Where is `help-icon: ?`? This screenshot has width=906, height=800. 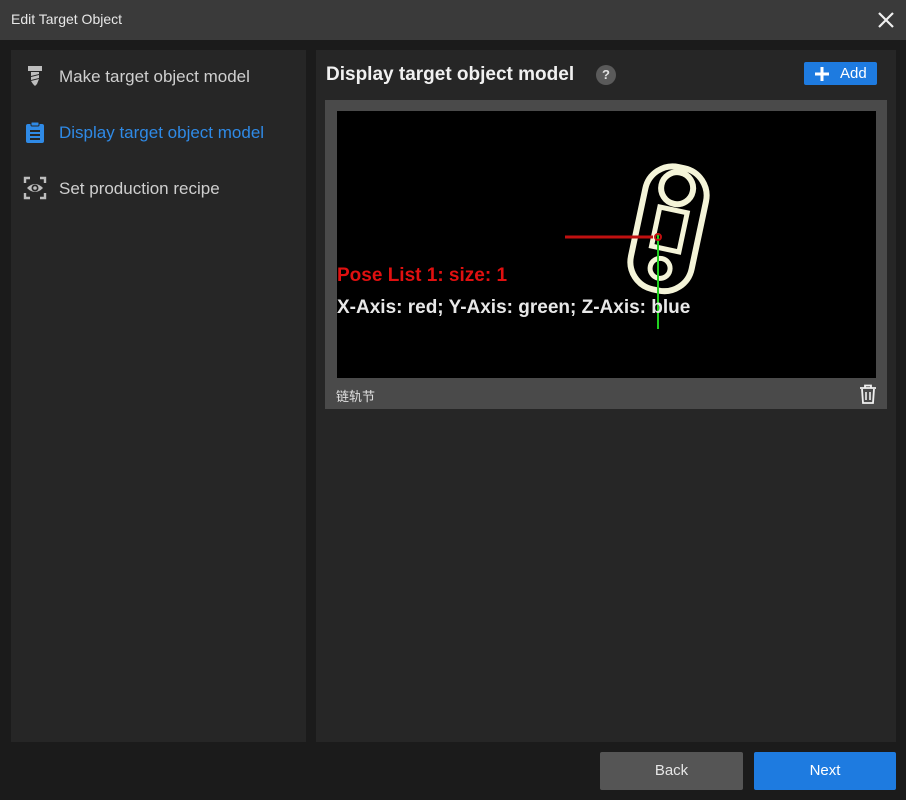
help-icon: ? is located at coordinates (606, 75).